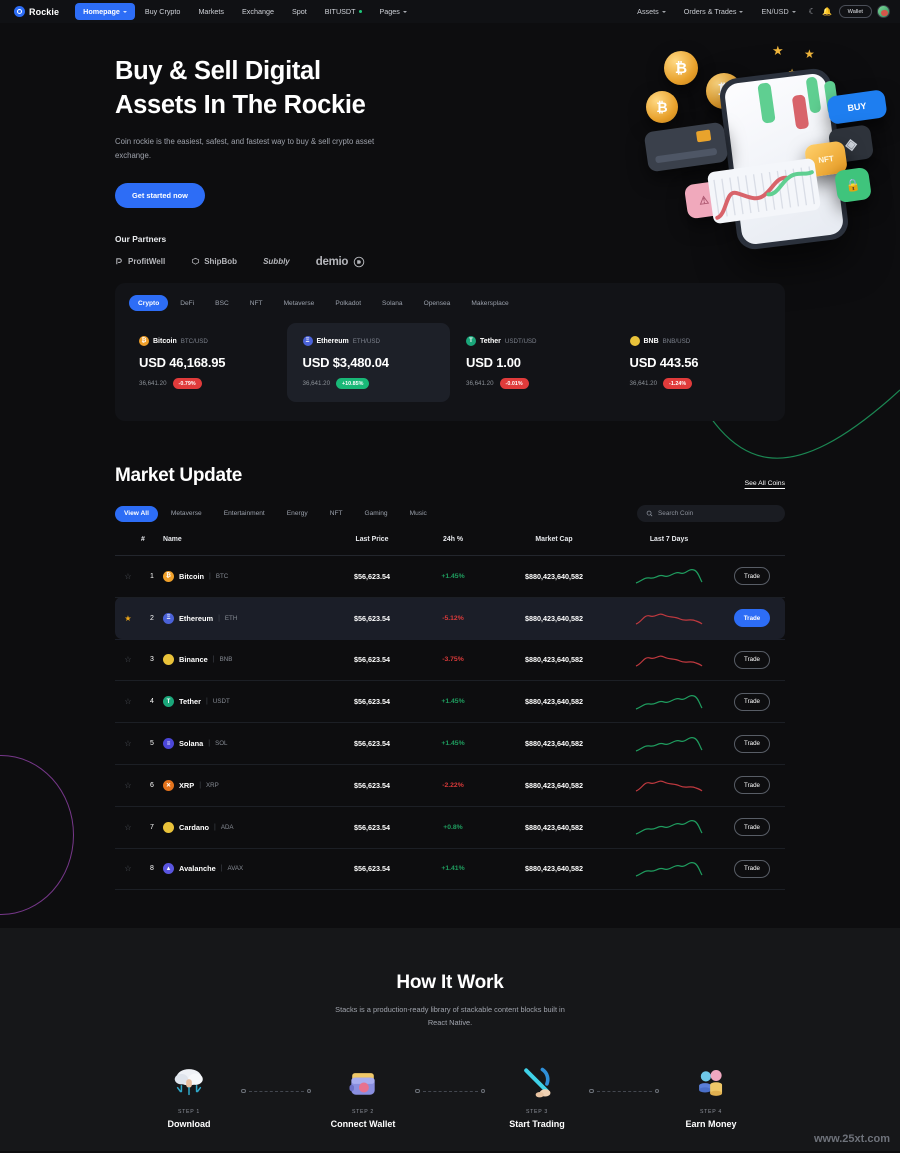 The image size is (900, 1153). What do you see at coordinates (136, 513) in the screenshot?
I see `market-chip-view-all: View All` at bounding box center [136, 513].